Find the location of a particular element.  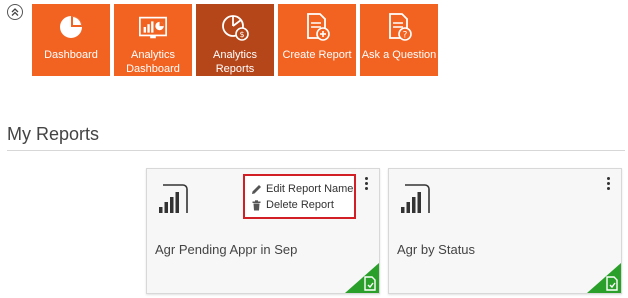

menu-item-label: Edit Report Name is located at coordinates (310, 189).